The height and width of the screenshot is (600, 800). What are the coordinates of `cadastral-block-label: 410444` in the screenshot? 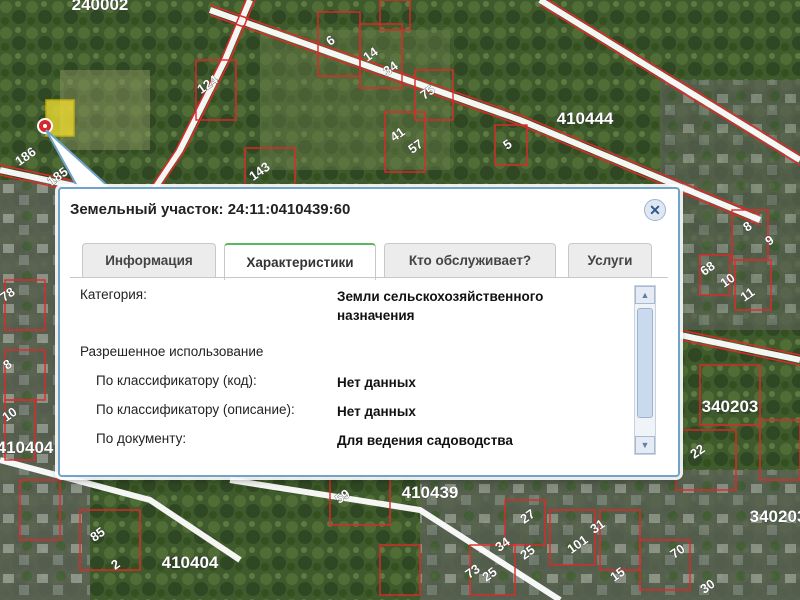 It's located at (585, 118).